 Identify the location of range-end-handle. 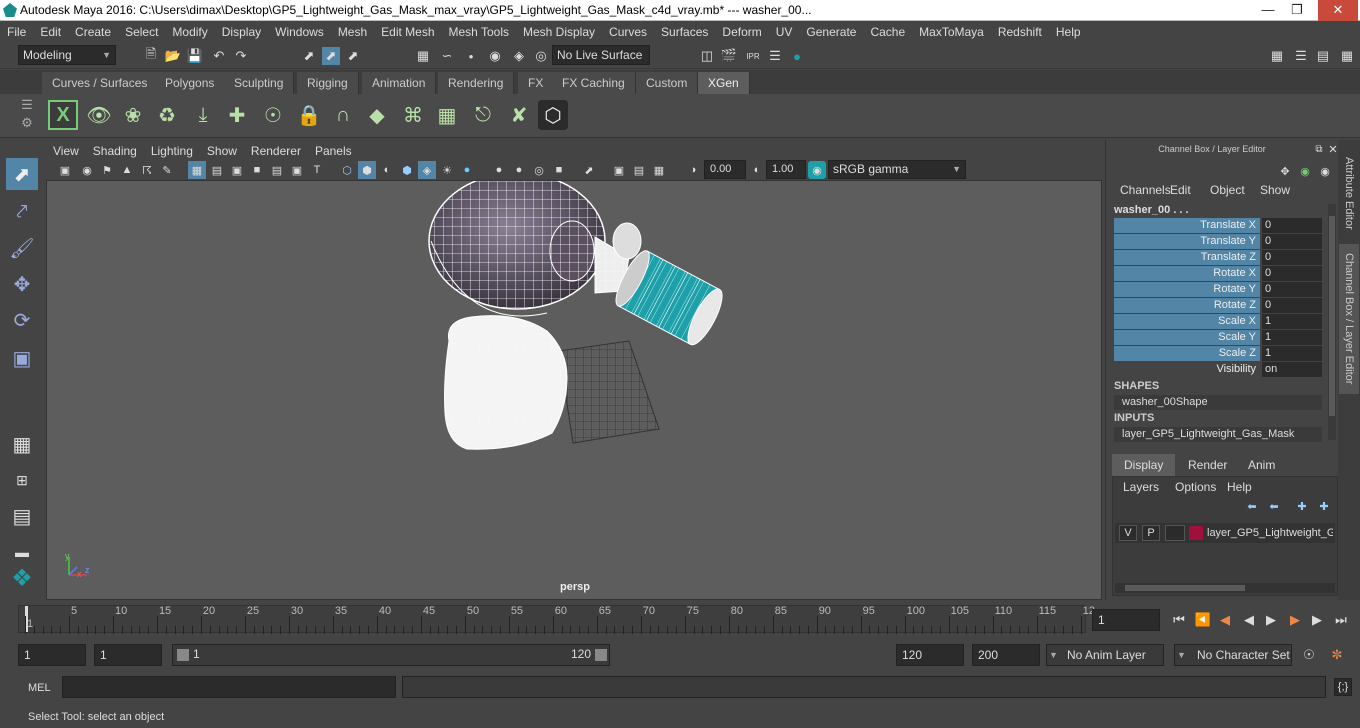
(601, 655).